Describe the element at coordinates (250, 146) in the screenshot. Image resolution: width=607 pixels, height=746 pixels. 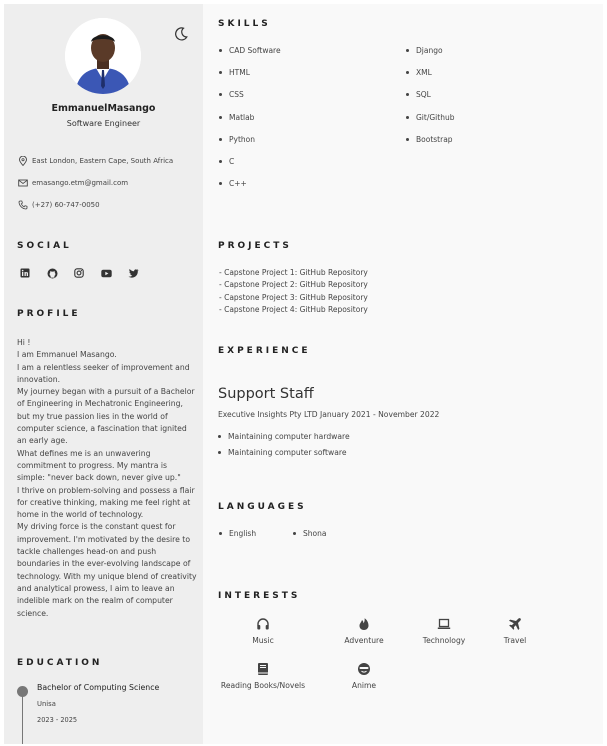
I see `skill-item: Python` at that location.